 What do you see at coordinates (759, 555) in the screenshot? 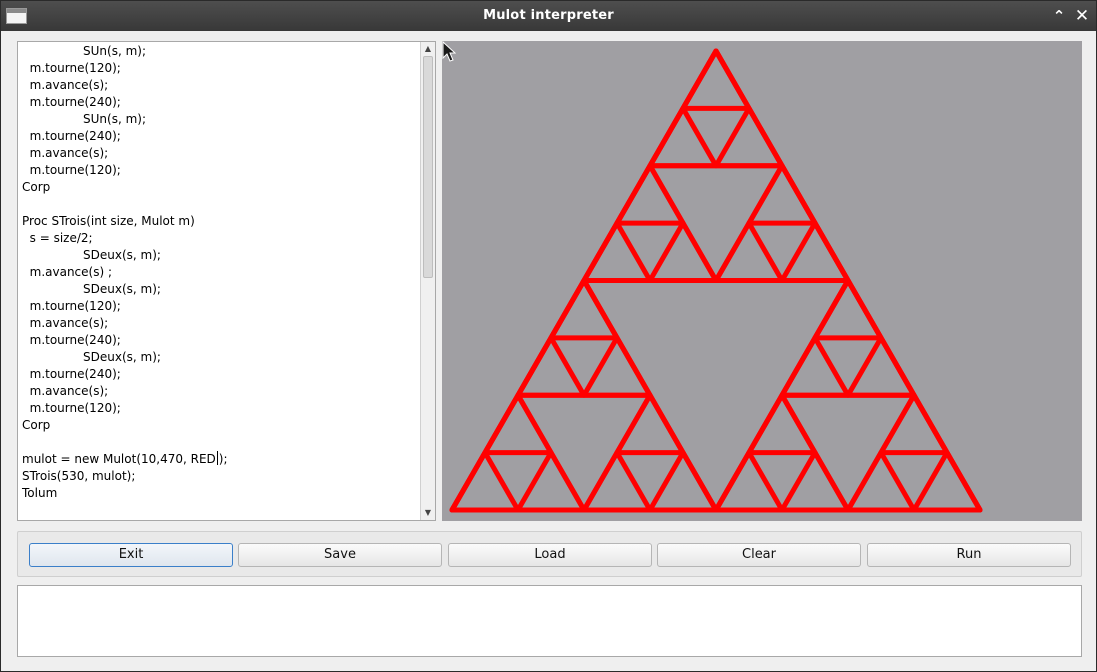
I see `clear-button: Clear` at bounding box center [759, 555].